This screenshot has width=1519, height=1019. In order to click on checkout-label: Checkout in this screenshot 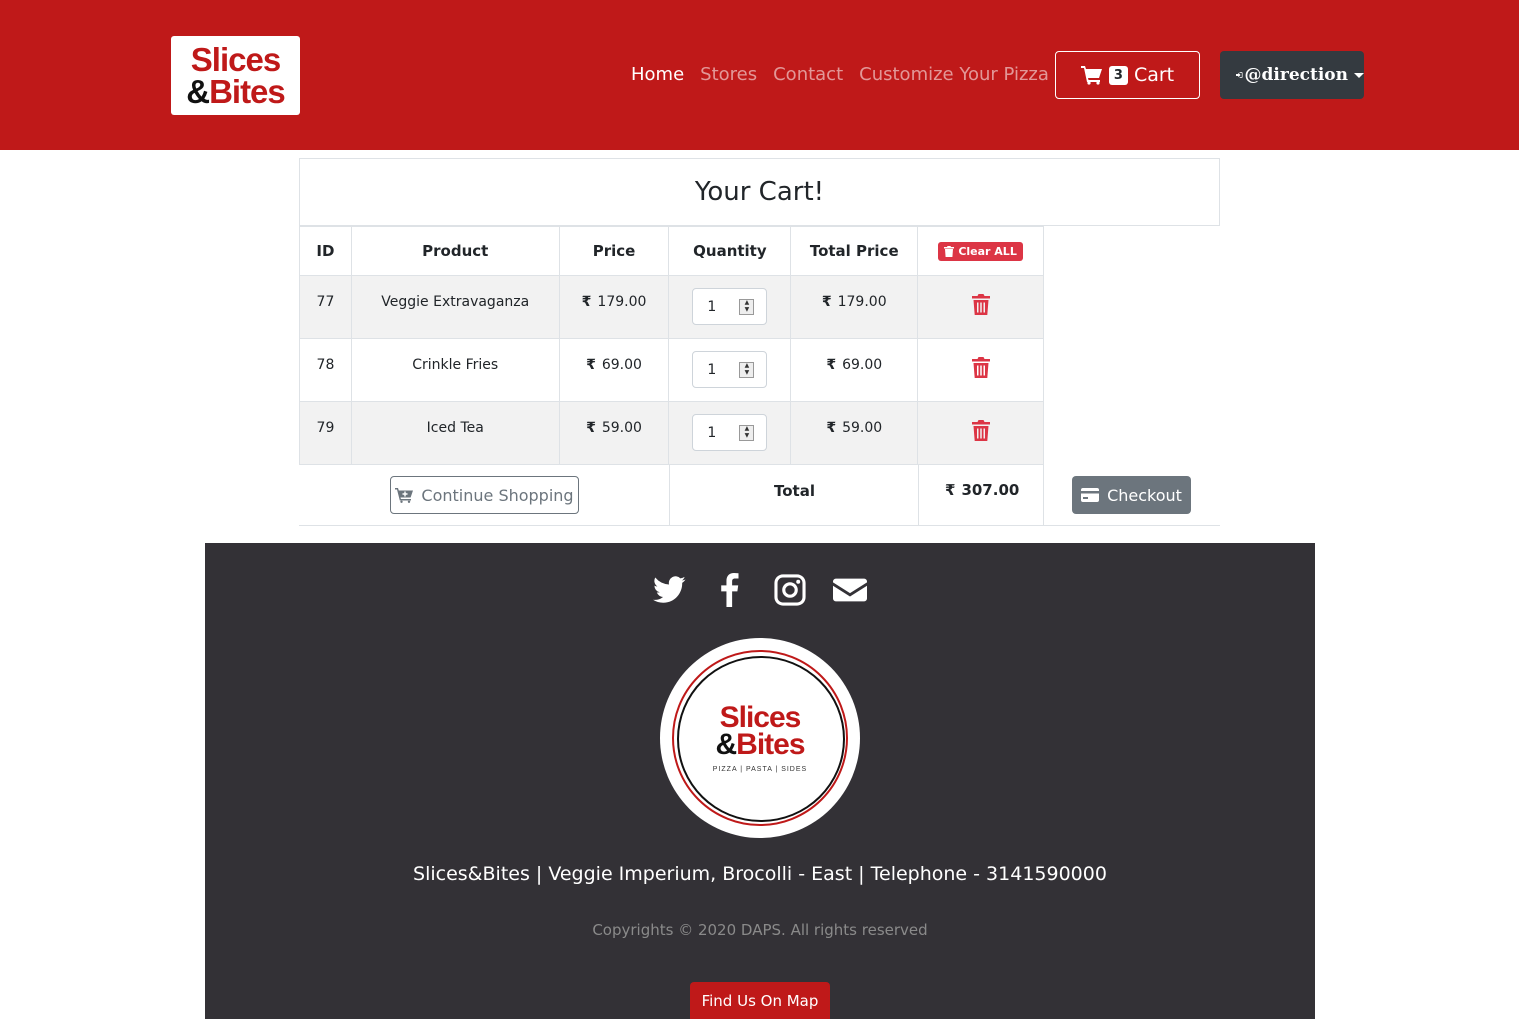, I will do `click(1144, 495)`.